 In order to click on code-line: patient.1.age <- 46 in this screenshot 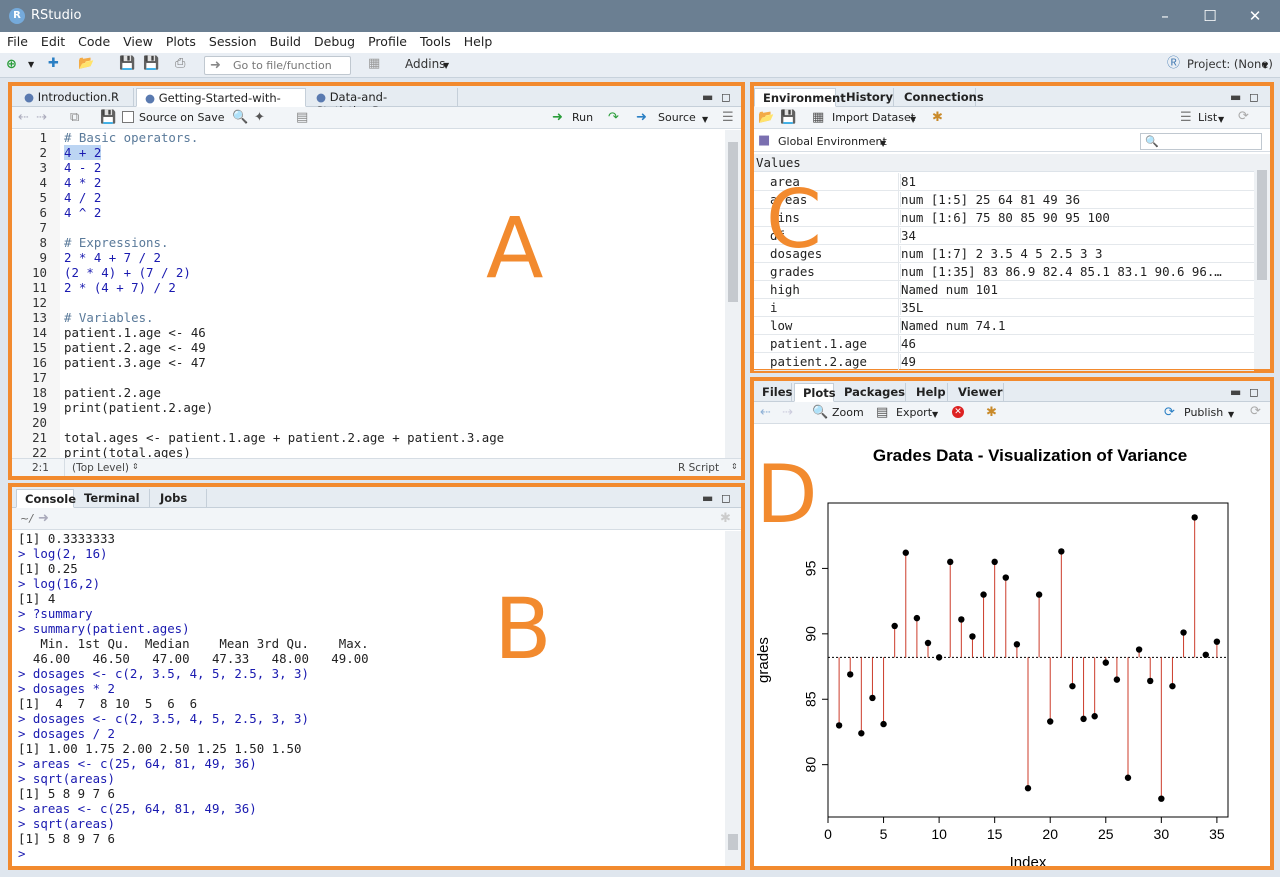, I will do `click(392, 332)`.